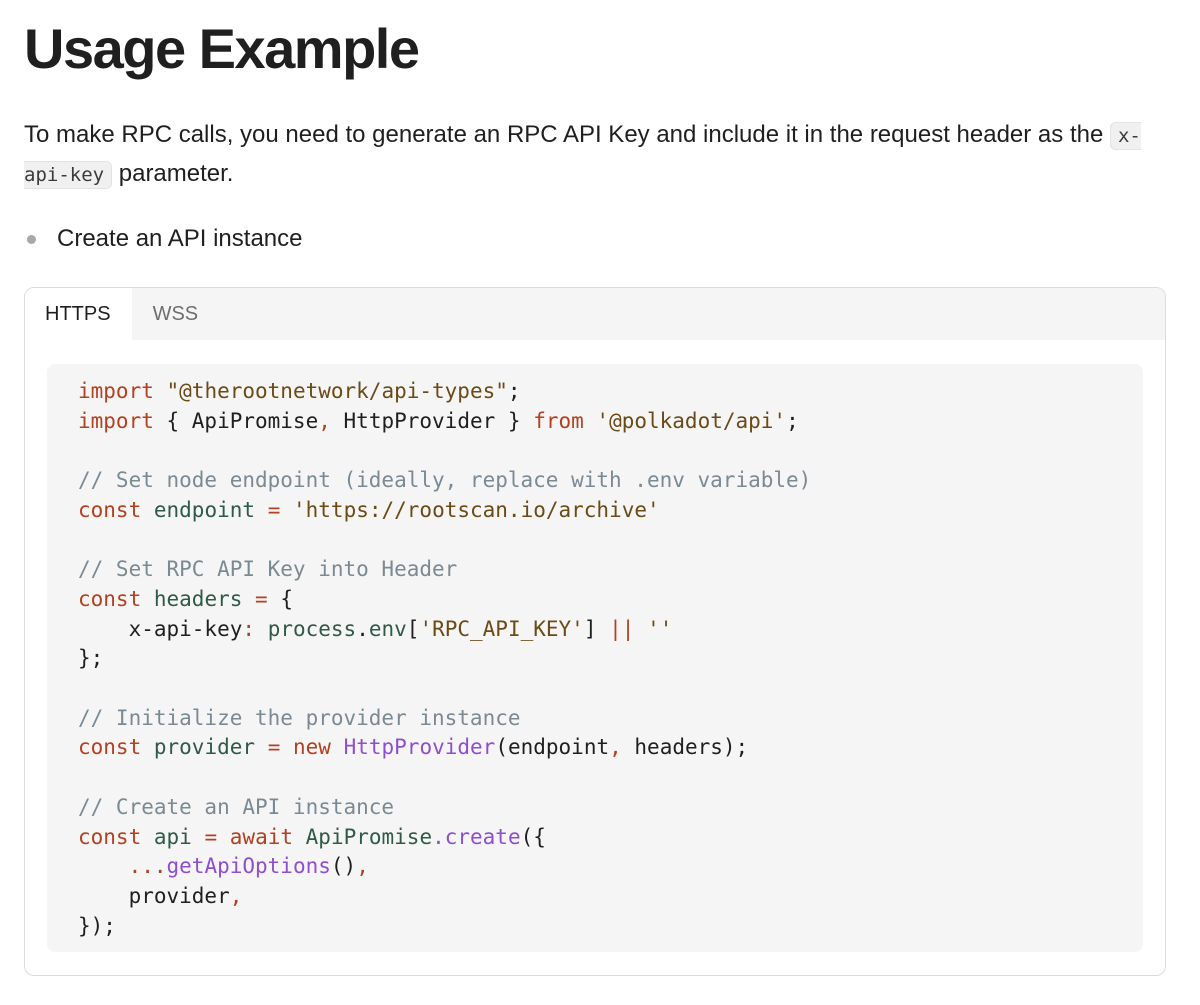 The image size is (1200, 1005). Describe the element at coordinates (413, 628) in the screenshot. I see `code-token: [` at that location.